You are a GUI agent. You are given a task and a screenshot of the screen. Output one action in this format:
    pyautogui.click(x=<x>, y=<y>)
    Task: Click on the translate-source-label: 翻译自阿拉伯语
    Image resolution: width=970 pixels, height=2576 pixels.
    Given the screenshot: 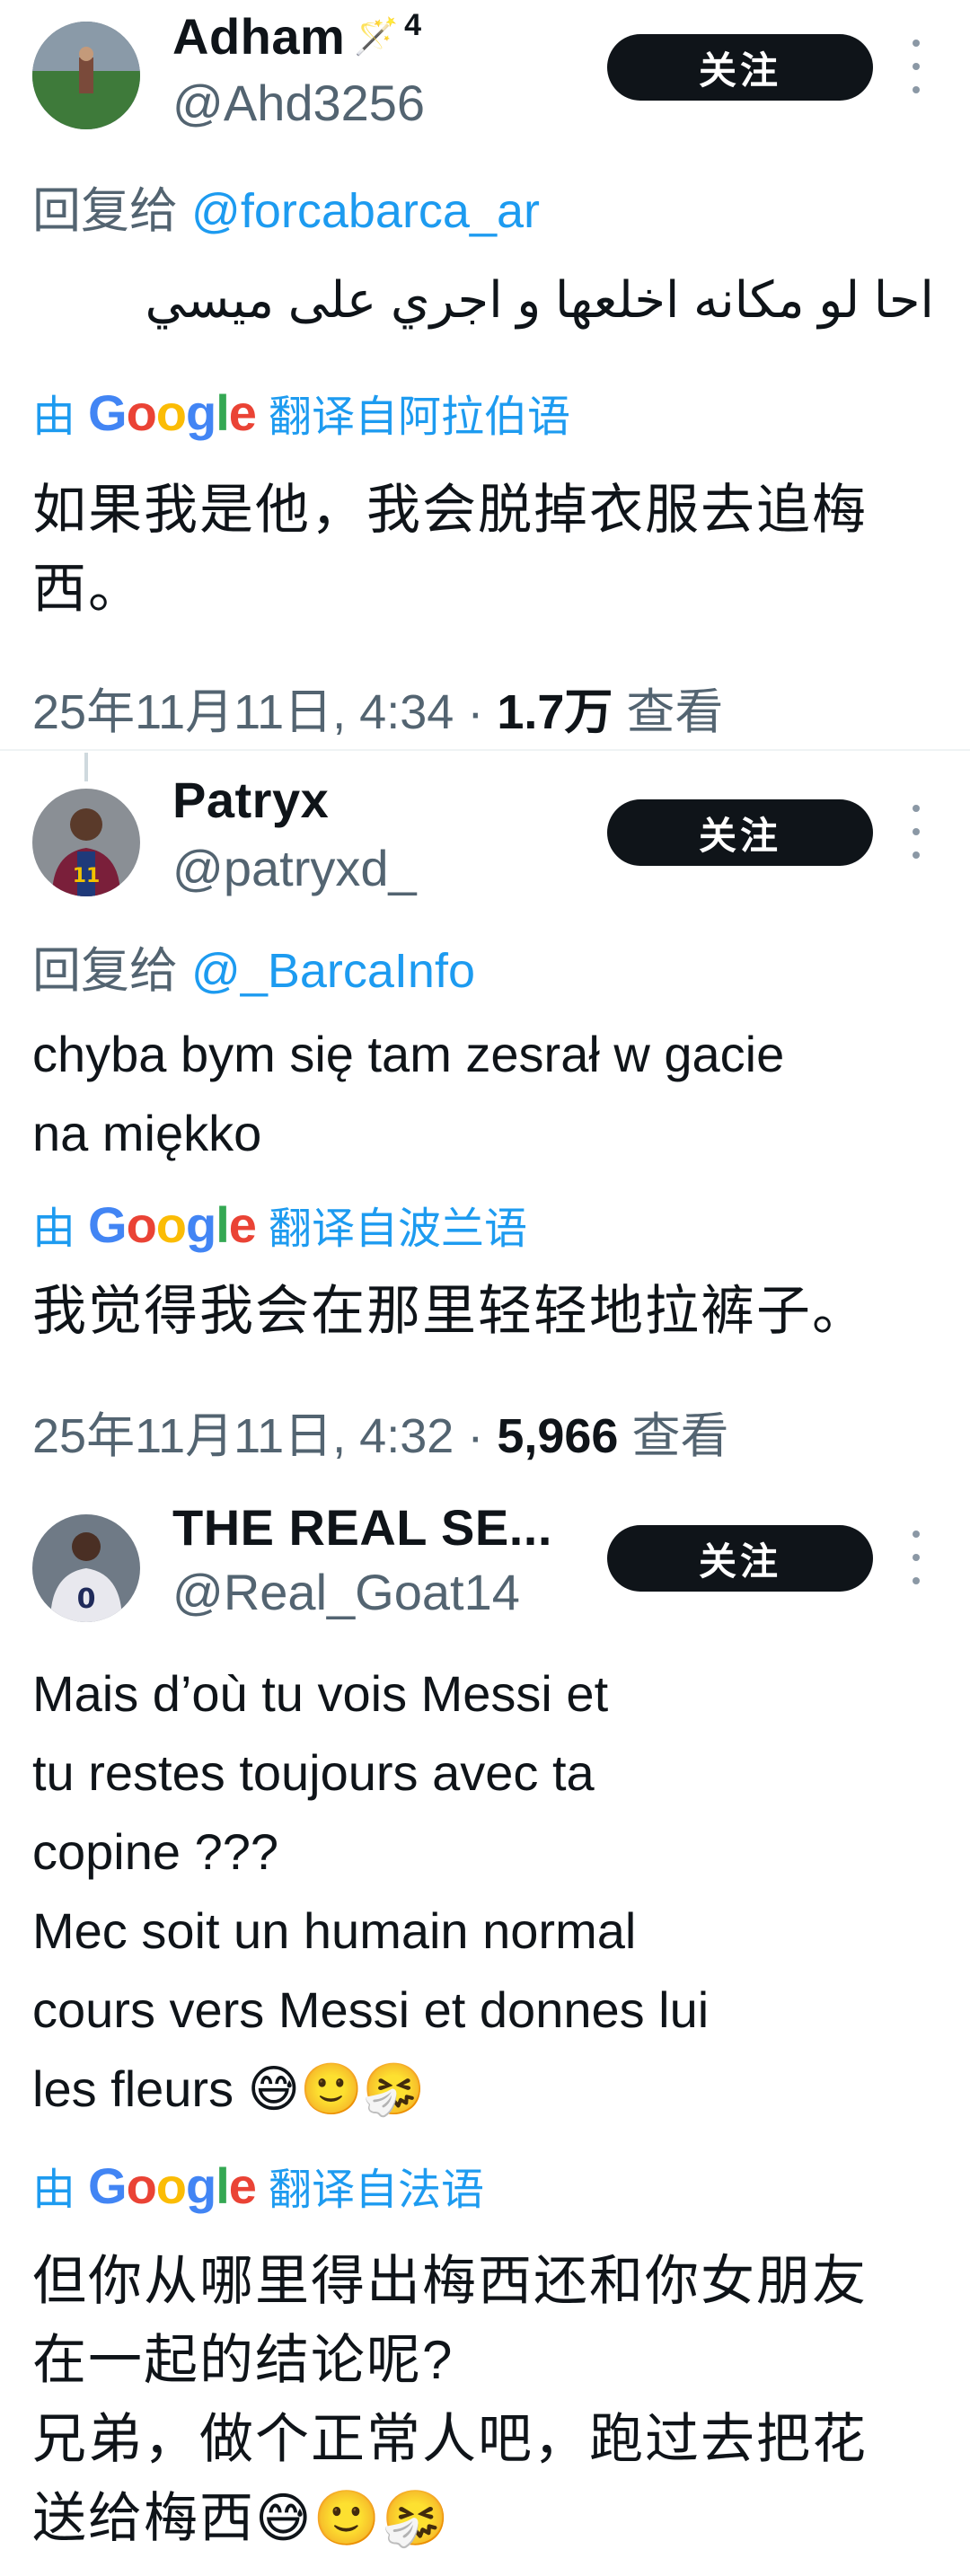 What is the action you would take?
    pyautogui.click(x=419, y=417)
    